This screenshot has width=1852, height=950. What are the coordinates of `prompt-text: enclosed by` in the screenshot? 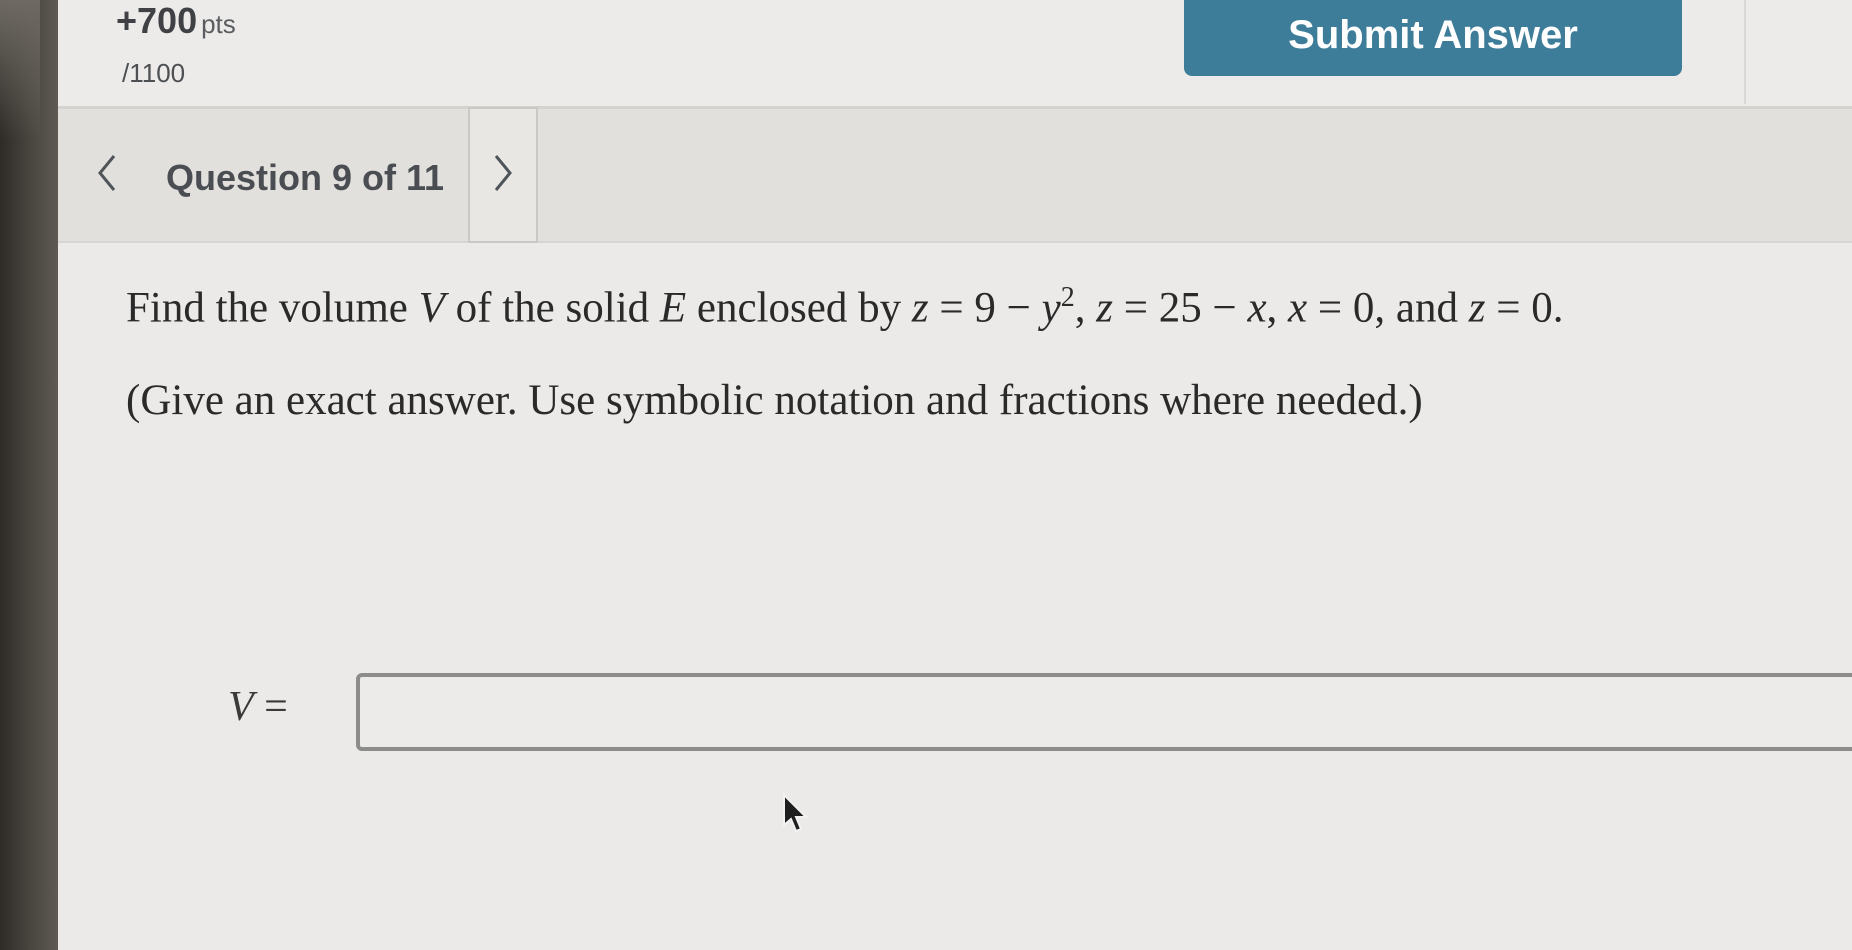 It's located at (799, 308).